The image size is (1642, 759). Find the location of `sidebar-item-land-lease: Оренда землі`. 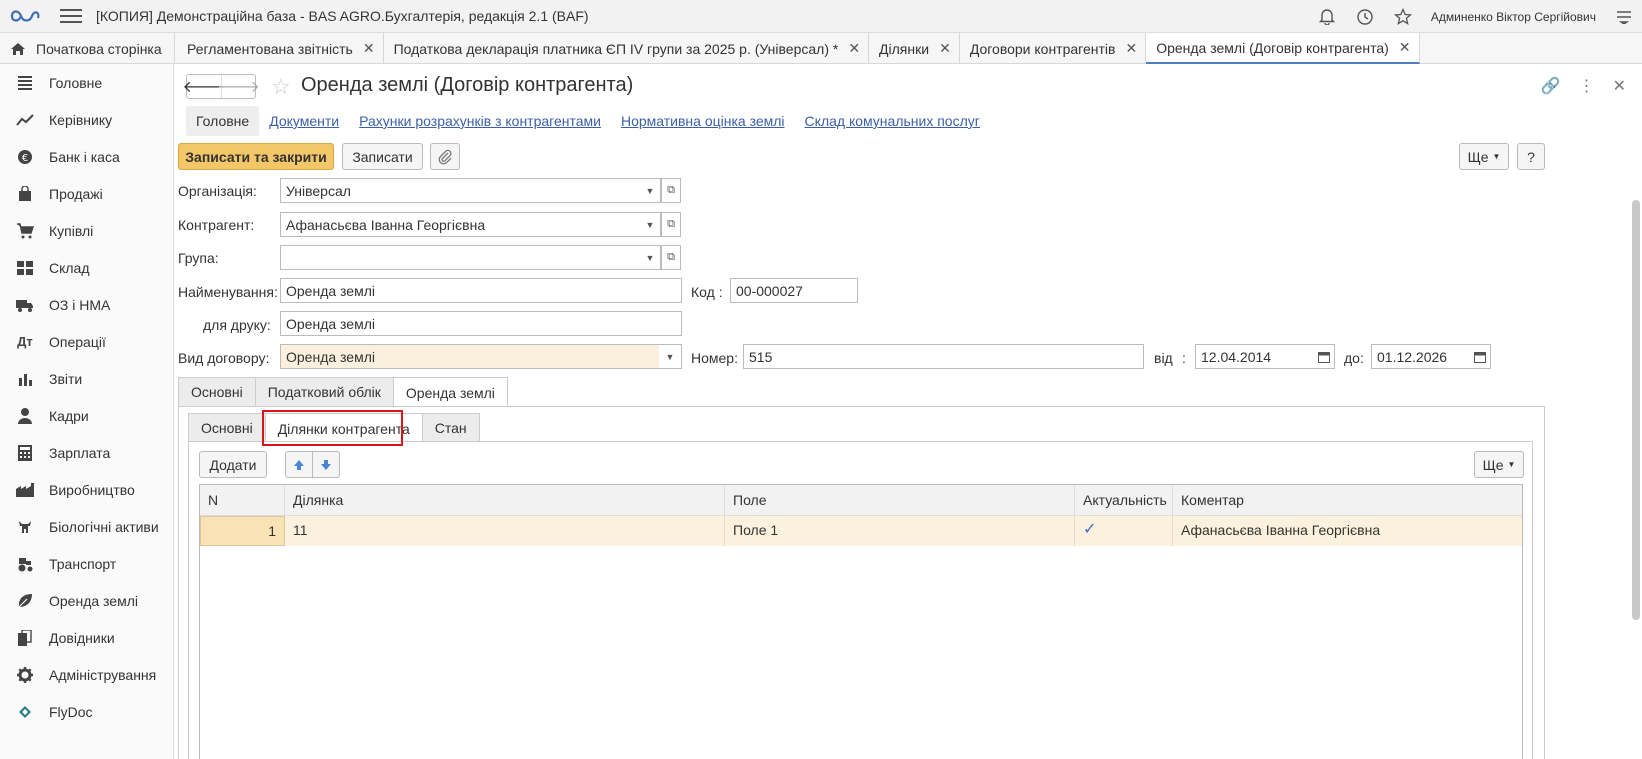

sidebar-item-land-lease: Оренда землі is located at coordinates (86, 600).